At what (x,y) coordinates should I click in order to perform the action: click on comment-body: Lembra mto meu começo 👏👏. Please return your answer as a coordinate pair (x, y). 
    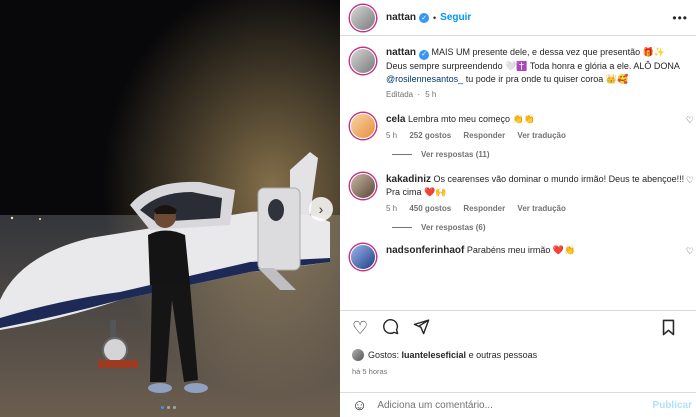
    Looking at the image, I should click on (471, 118).